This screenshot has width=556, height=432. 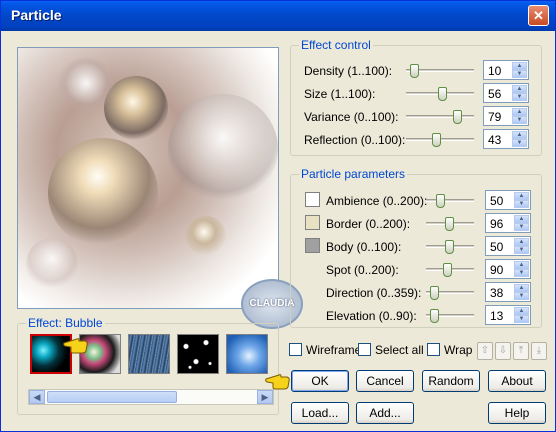 What do you see at coordinates (519, 97) in the screenshot?
I see `size-down-icon: ▼` at bounding box center [519, 97].